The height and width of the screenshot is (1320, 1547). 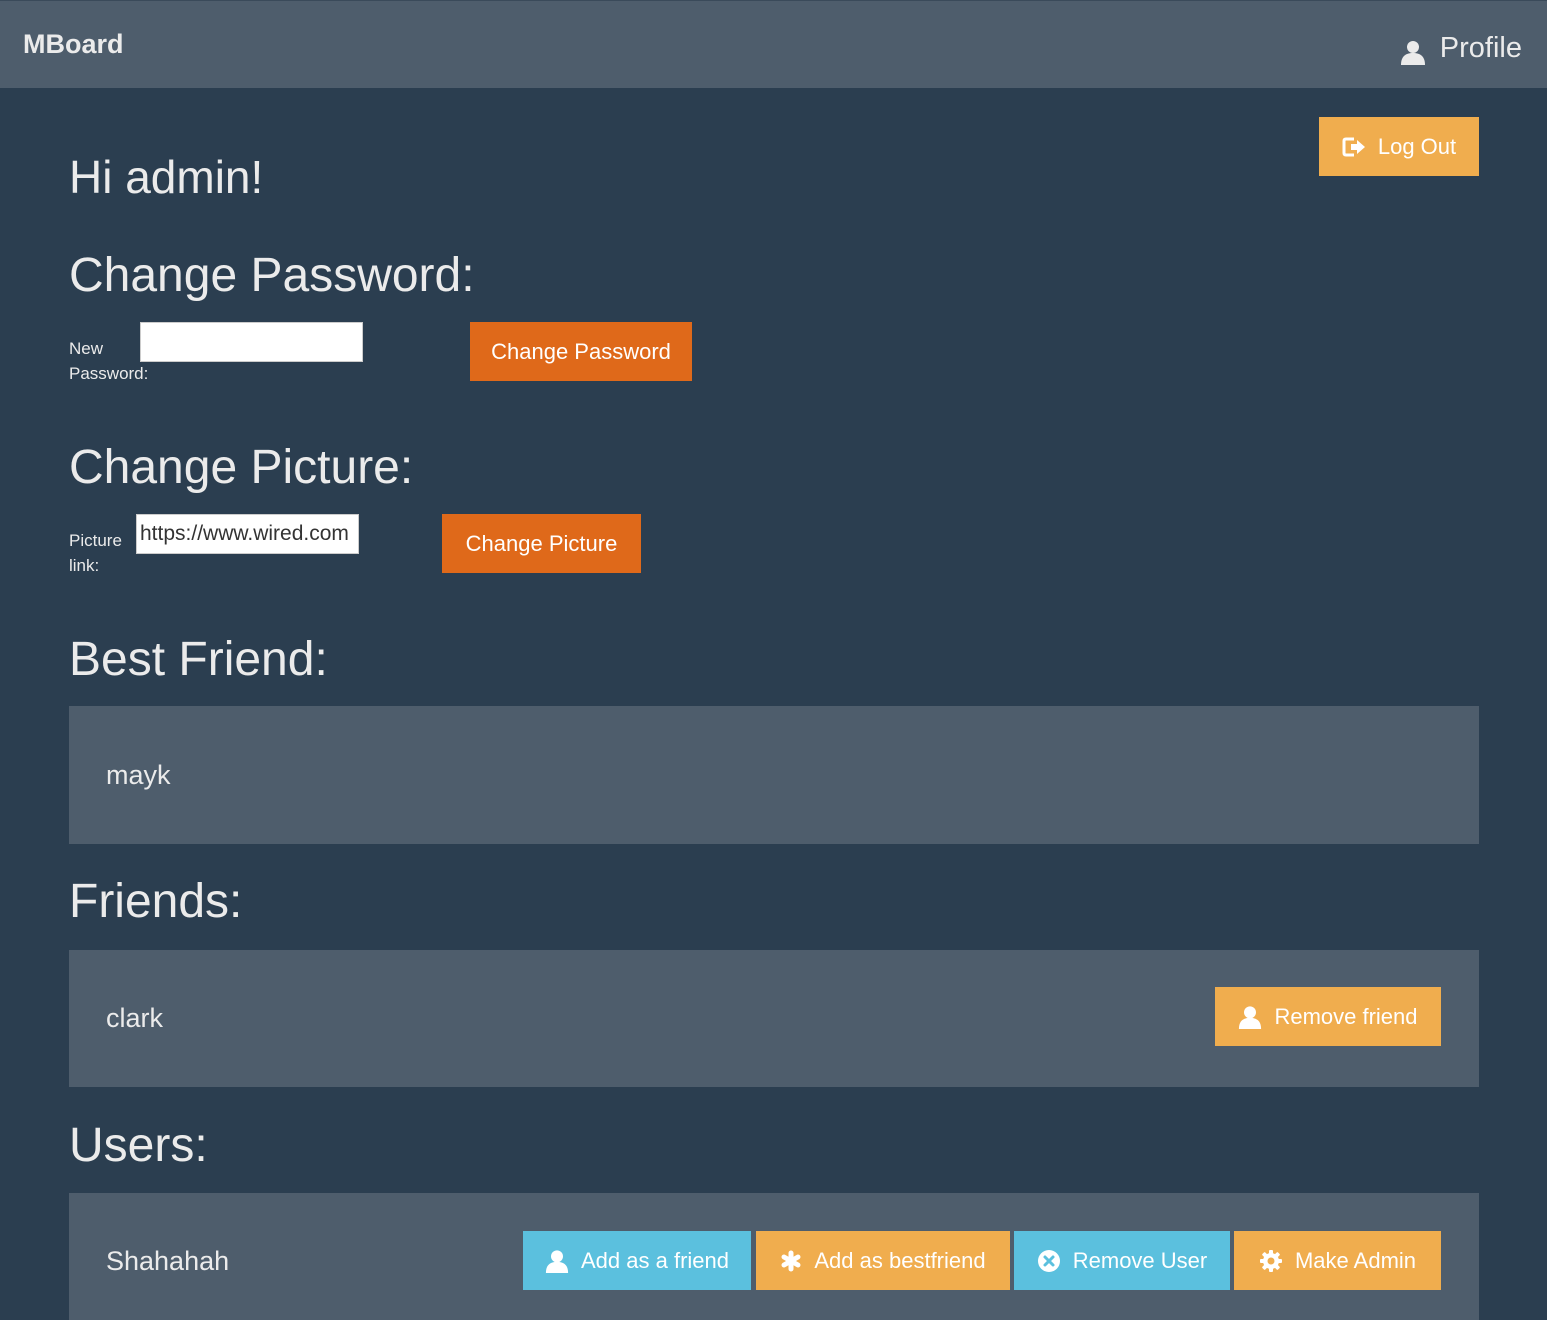 I want to click on logout-label: Log Out, so click(x=1417, y=146).